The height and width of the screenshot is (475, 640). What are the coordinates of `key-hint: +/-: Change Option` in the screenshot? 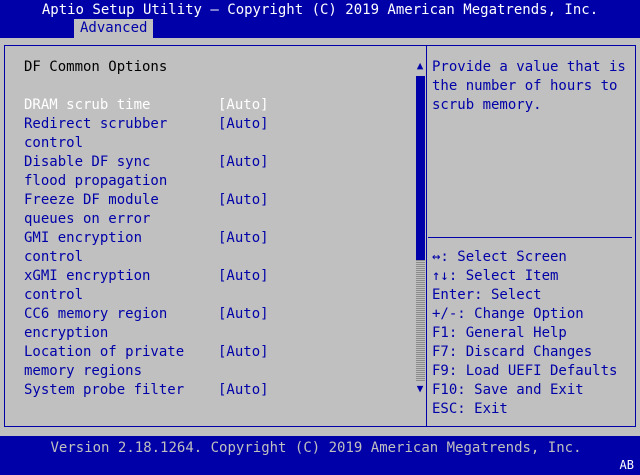 It's located at (508, 314).